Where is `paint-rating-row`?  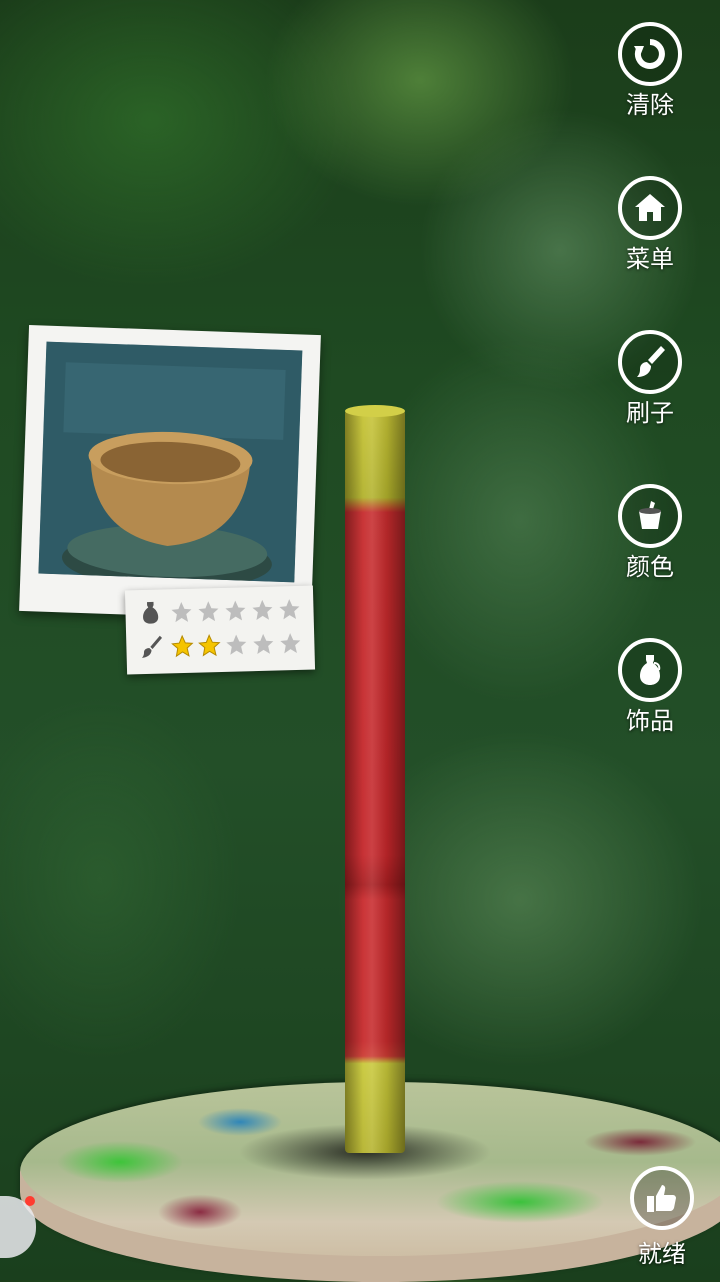
paint-rating-row is located at coordinates (222, 645).